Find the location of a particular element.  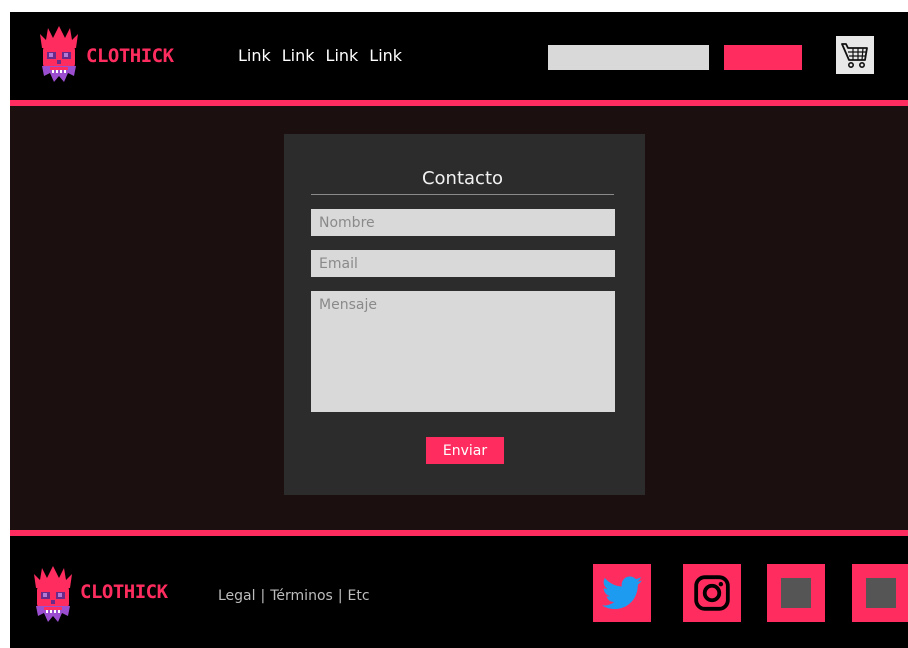

instagram-button is located at coordinates (712, 593).